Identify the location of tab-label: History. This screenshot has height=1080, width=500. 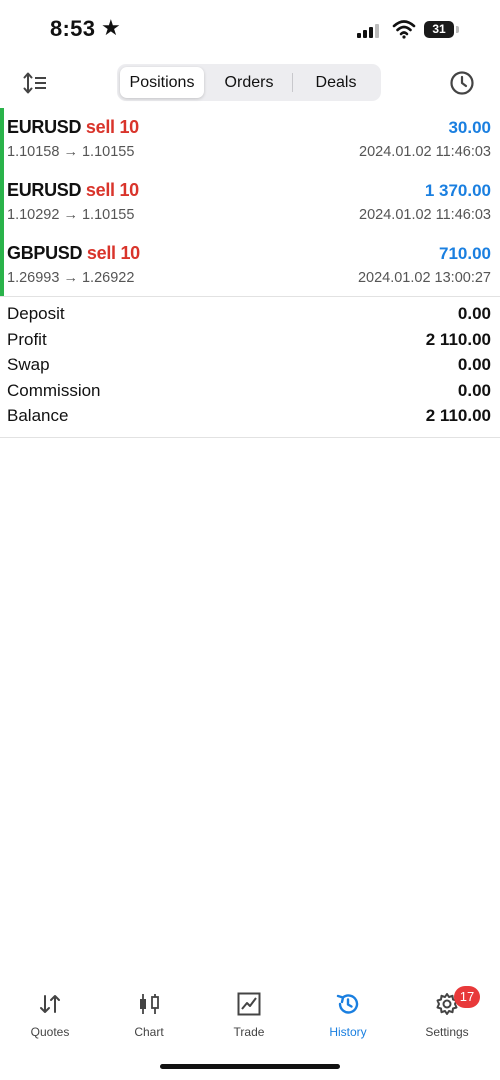
(348, 1032).